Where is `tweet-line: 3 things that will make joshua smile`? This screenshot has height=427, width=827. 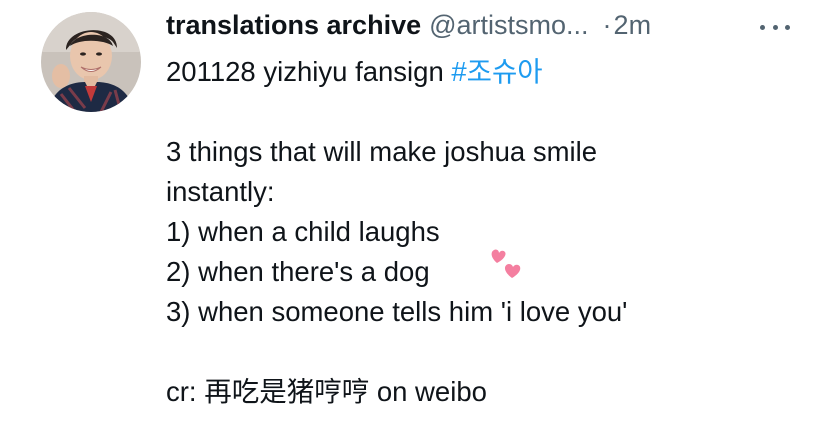 tweet-line: 3 things that will make joshua smile is located at coordinates (382, 151).